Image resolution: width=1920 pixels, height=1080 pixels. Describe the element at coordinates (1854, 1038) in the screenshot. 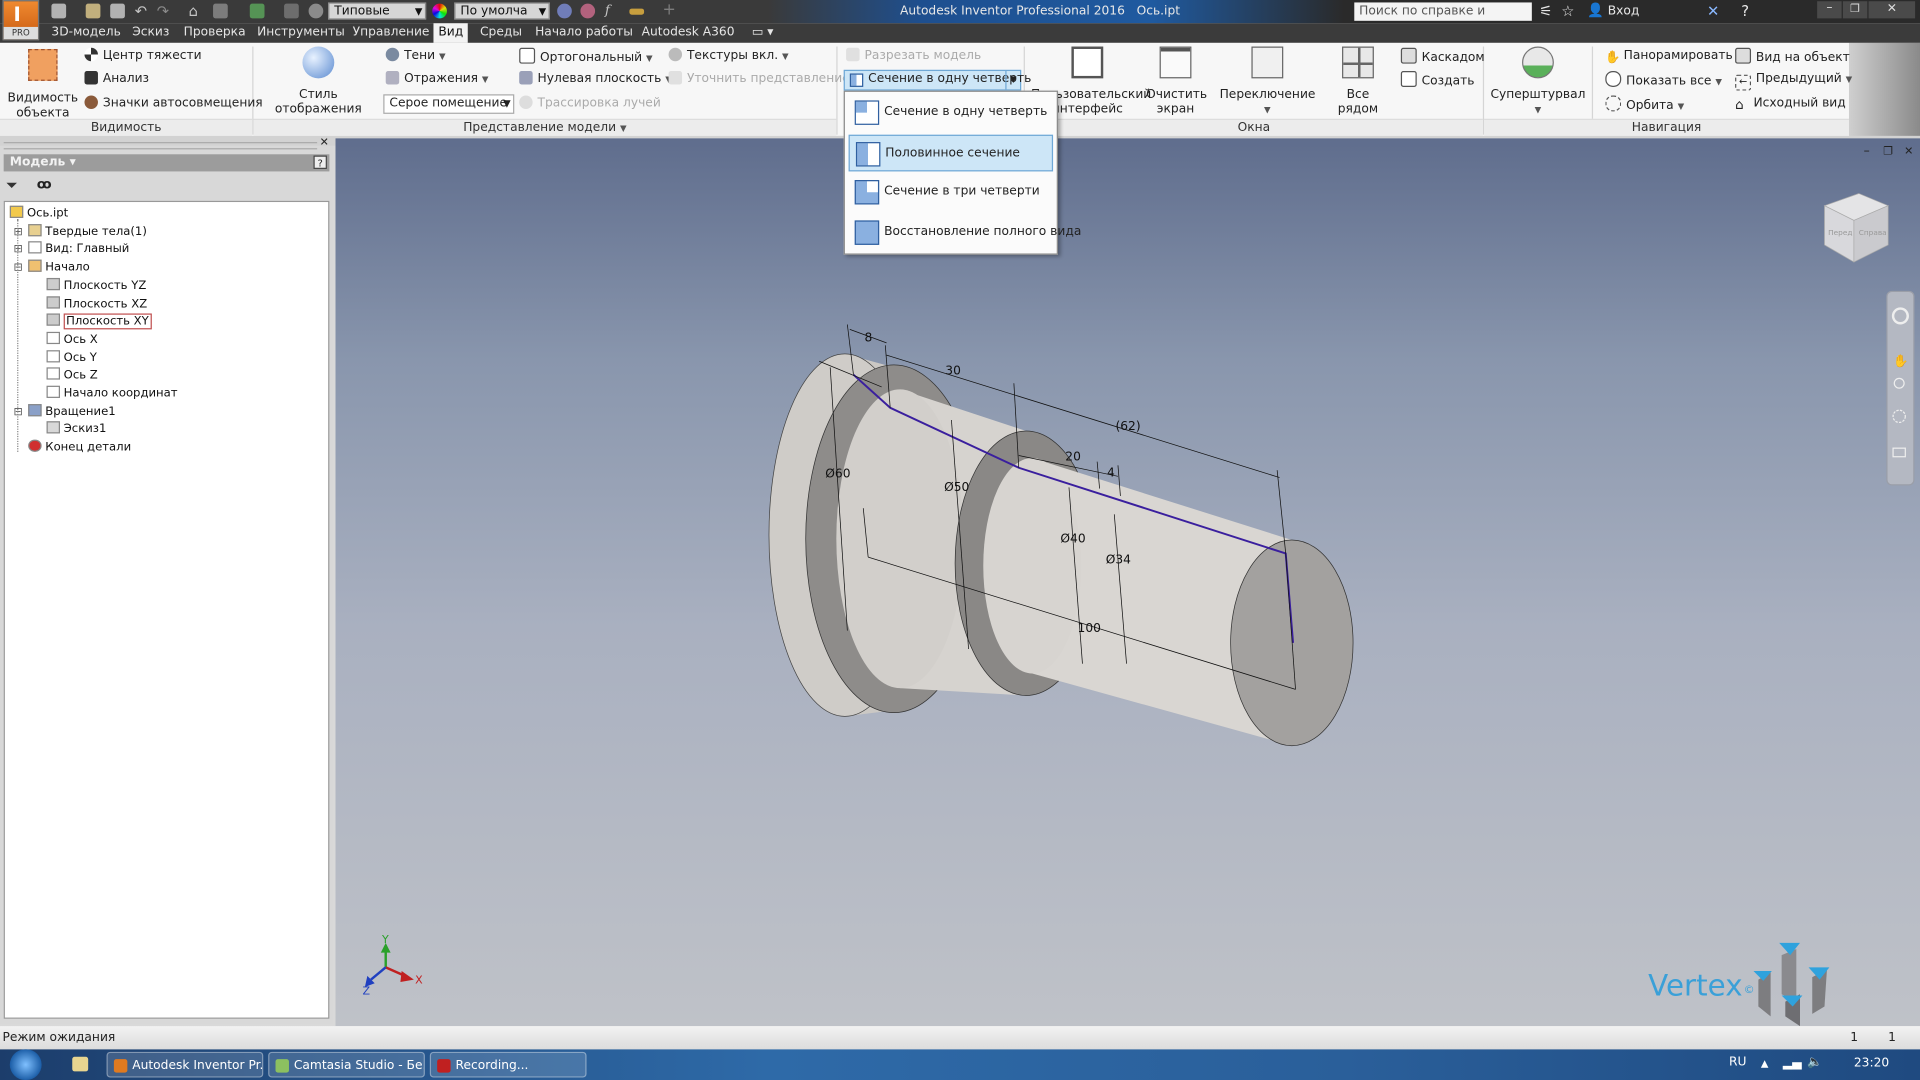

I see `status-count-occurrences: 1` at that location.